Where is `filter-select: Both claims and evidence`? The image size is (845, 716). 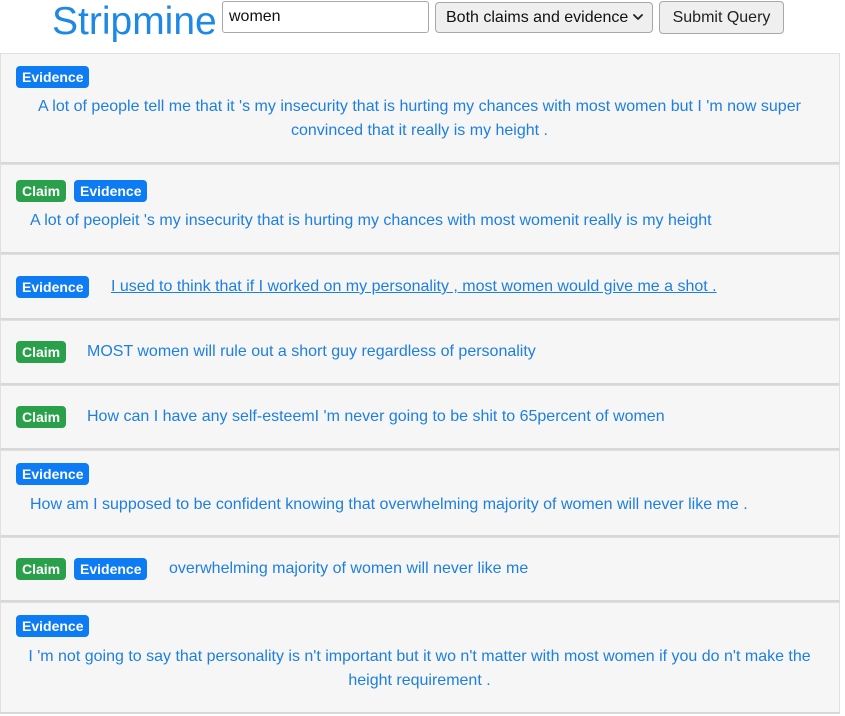 filter-select: Both claims and evidence is located at coordinates (544, 17).